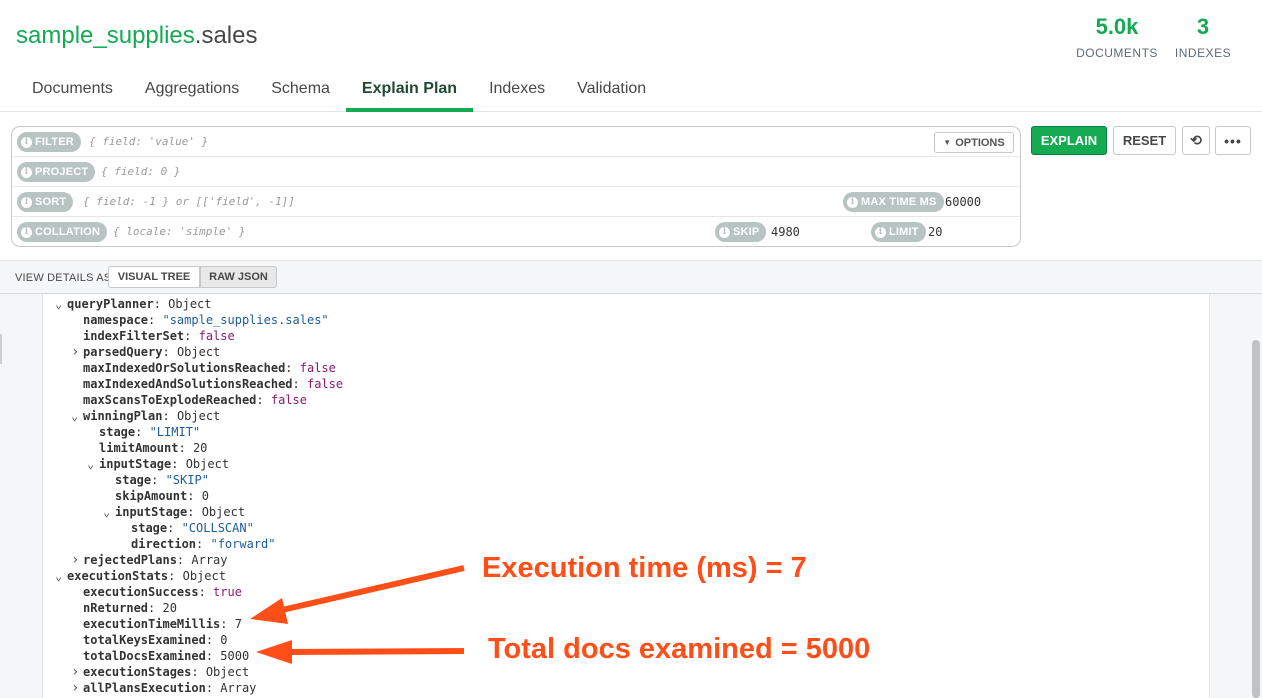  What do you see at coordinates (164, 544) in the screenshot?
I see `json-key: direction` at bounding box center [164, 544].